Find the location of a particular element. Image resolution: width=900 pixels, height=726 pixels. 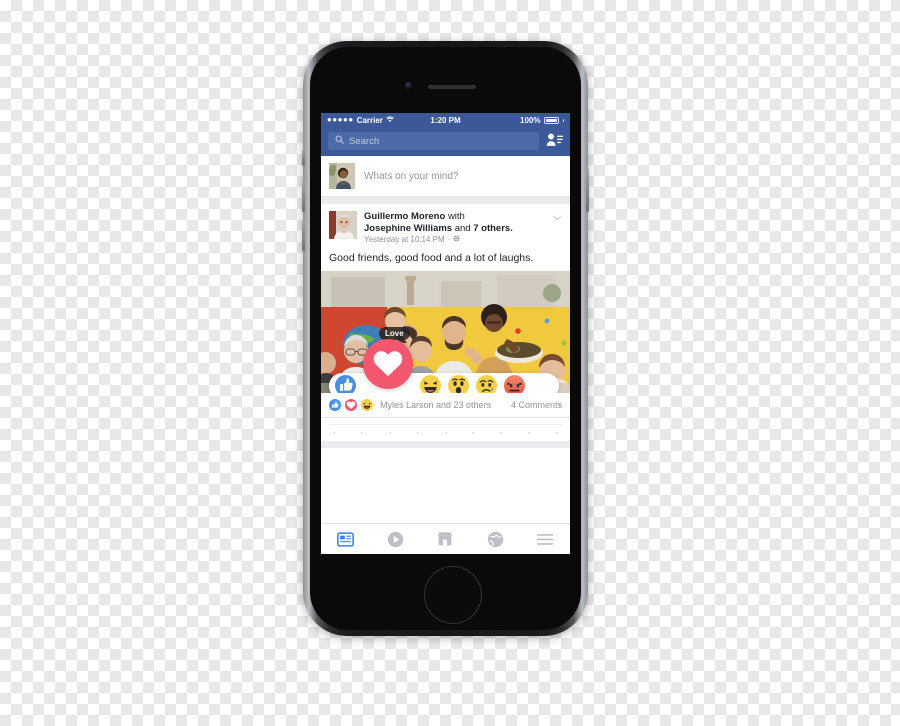

post-with-word: with is located at coordinates (456, 216).